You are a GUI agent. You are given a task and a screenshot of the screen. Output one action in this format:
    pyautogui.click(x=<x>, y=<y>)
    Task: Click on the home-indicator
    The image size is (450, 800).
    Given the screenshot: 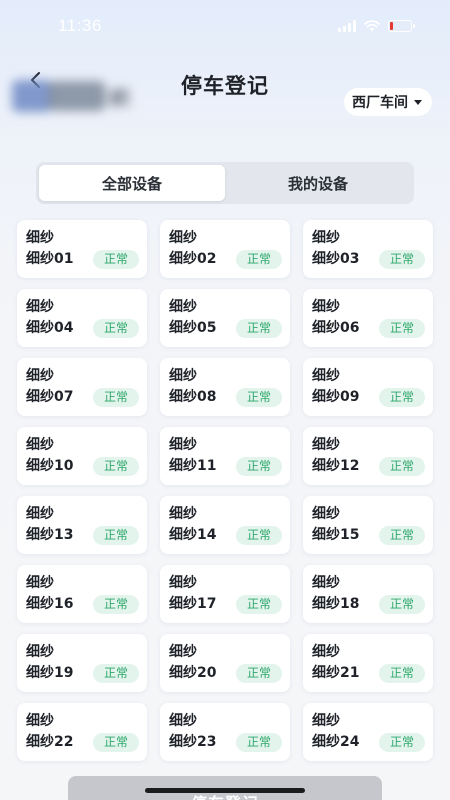 What is the action you would take?
    pyautogui.click(x=225, y=790)
    